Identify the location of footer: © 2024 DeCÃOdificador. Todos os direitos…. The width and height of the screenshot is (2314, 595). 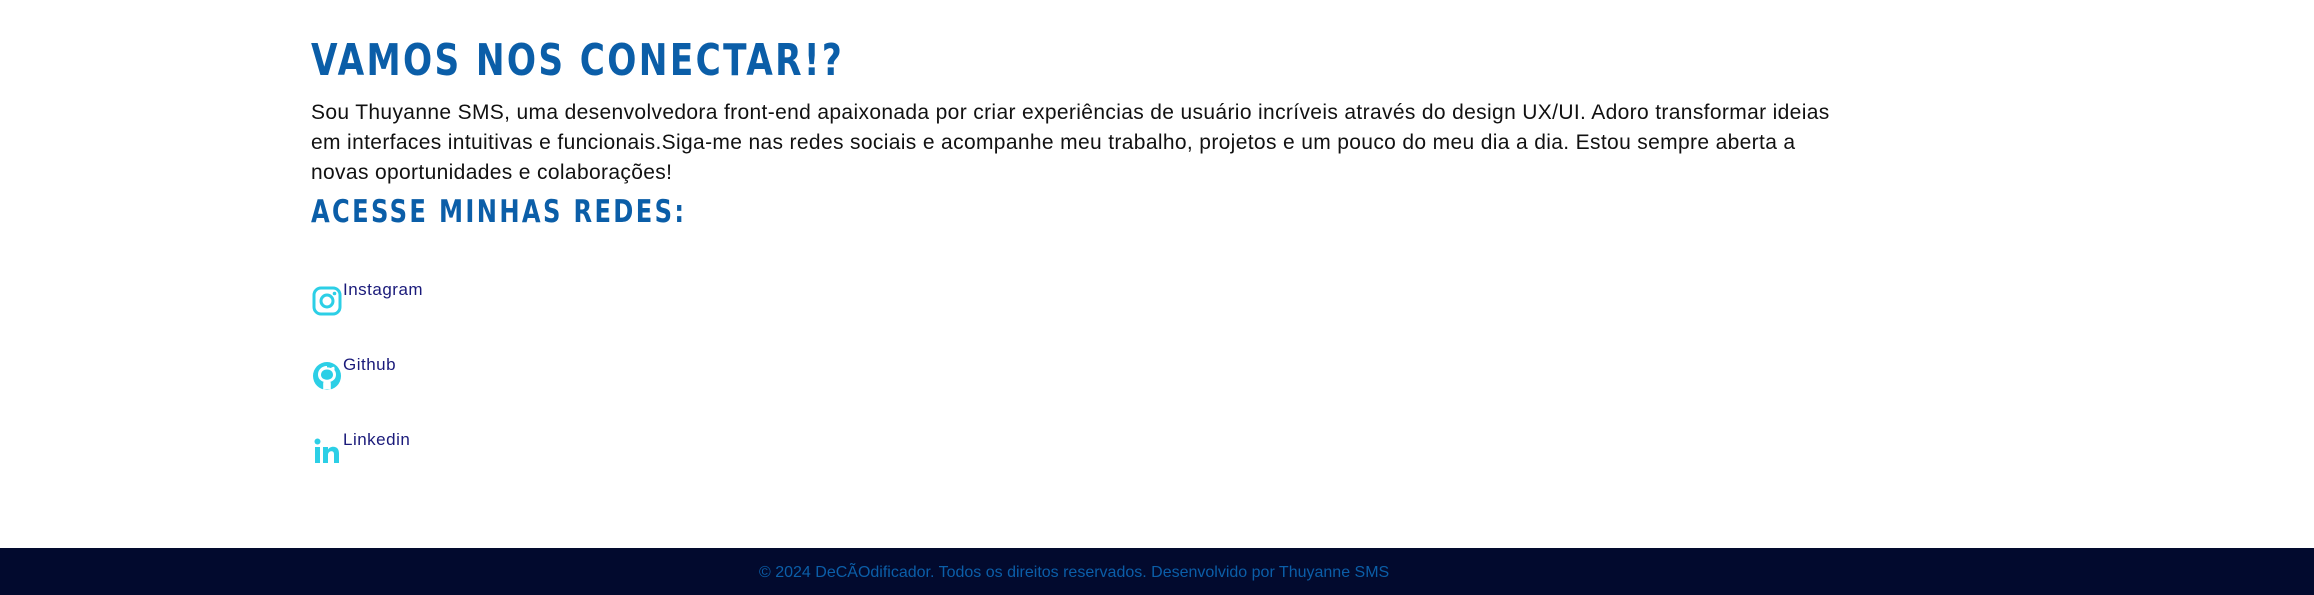
(1157, 571).